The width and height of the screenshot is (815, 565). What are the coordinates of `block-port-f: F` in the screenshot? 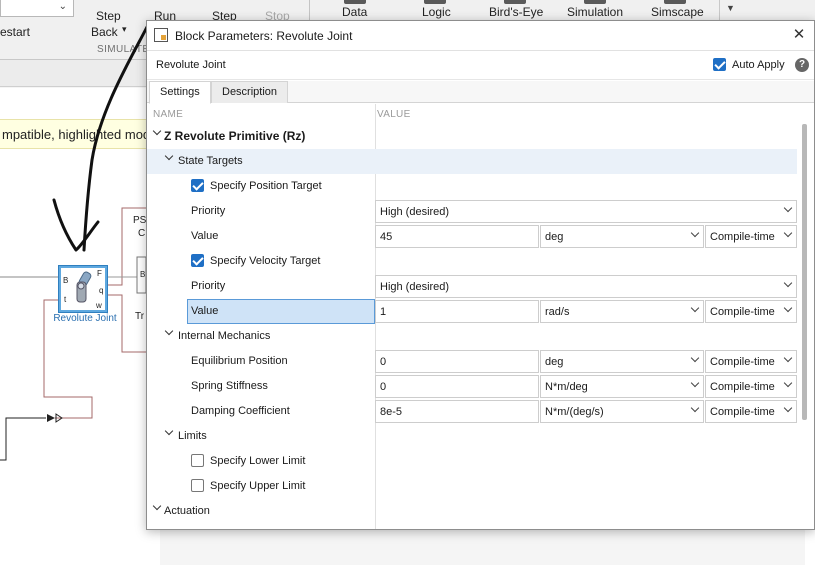 It's located at (99, 273).